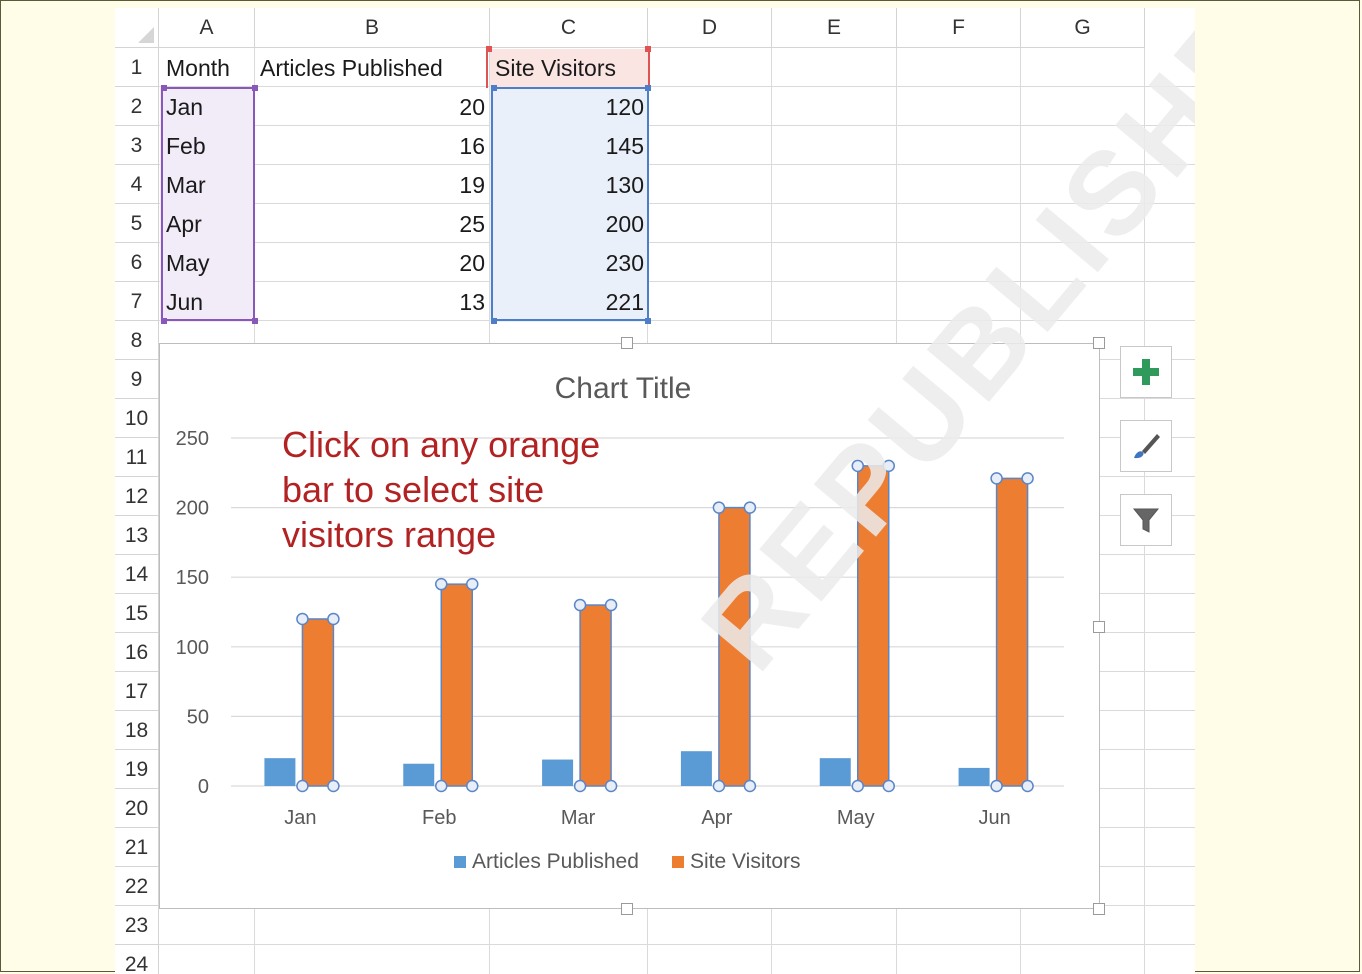 The image size is (1362, 974). What do you see at coordinates (137, 847) in the screenshot?
I see `row-header-21: 21` at bounding box center [137, 847].